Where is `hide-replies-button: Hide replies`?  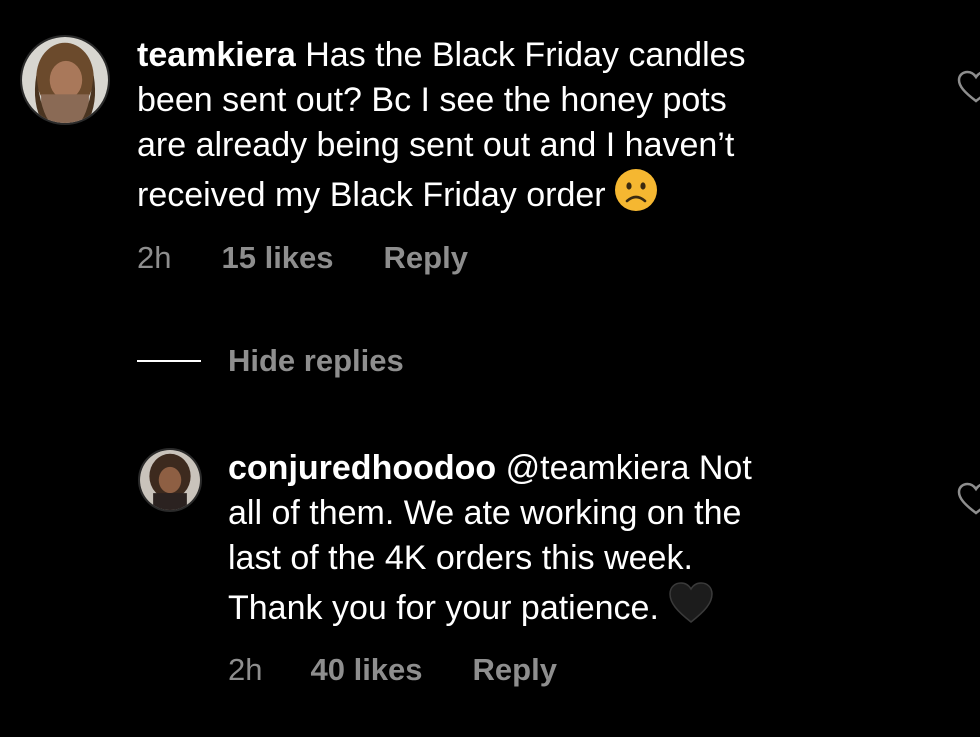
hide-replies-button: Hide replies is located at coordinates (316, 361).